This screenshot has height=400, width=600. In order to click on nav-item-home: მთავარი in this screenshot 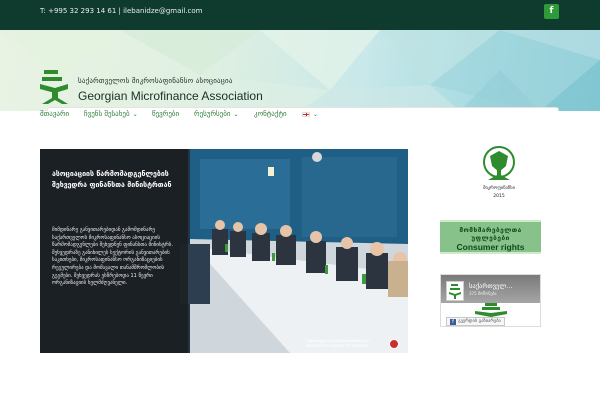, I will do `click(54, 114)`.